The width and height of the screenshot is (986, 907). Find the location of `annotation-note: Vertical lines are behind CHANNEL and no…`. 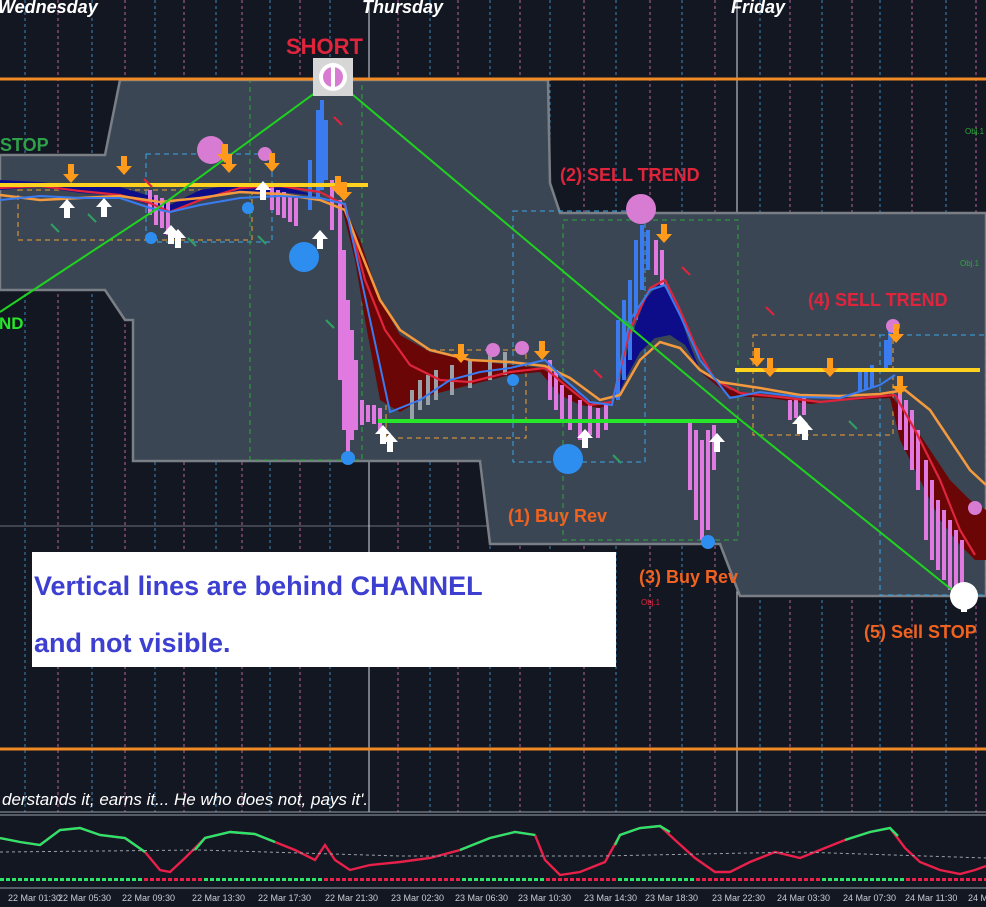

annotation-note: Vertical lines are behind CHANNEL and no… is located at coordinates (324, 609).